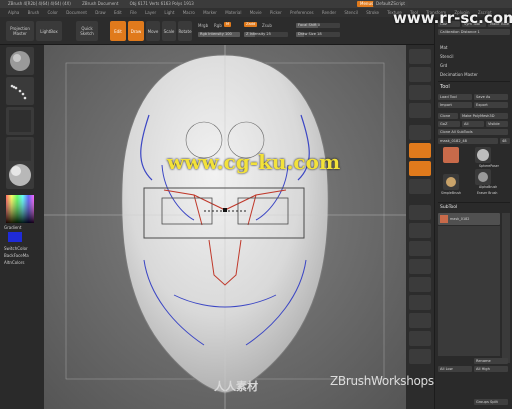 The width and height of the screenshot is (512, 409). Describe the element at coordinates (20, 121) in the screenshot. I see `alpha-picker` at that location.